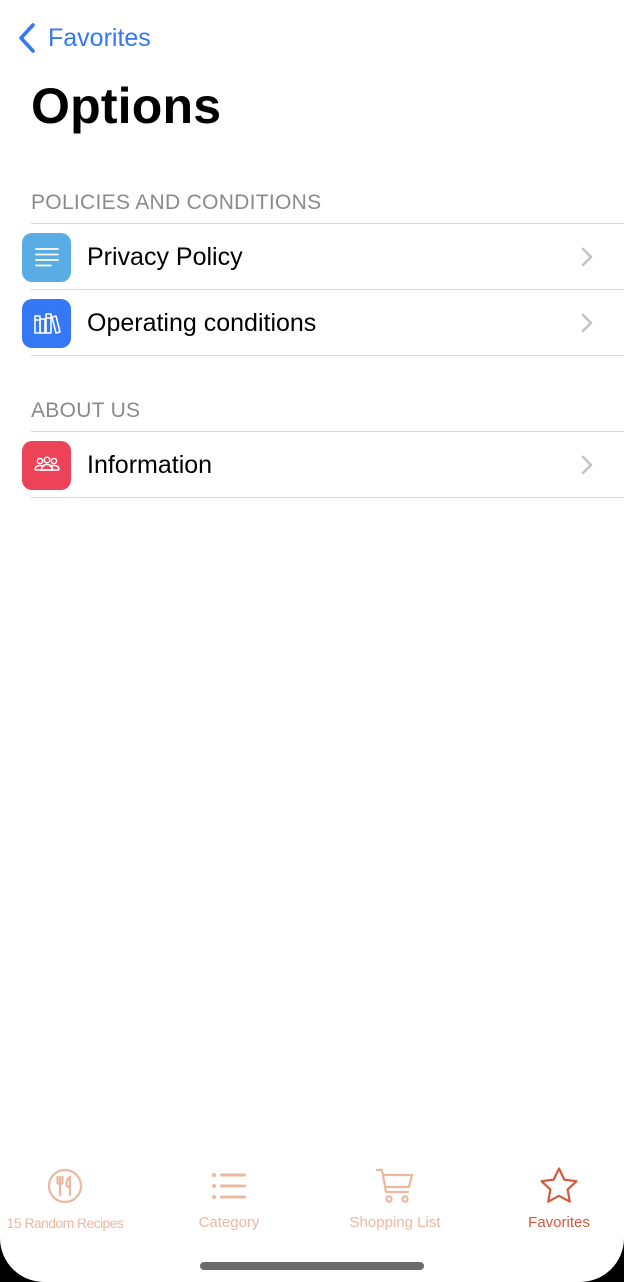  I want to click on tab-category: Category, so click(229, 1195).